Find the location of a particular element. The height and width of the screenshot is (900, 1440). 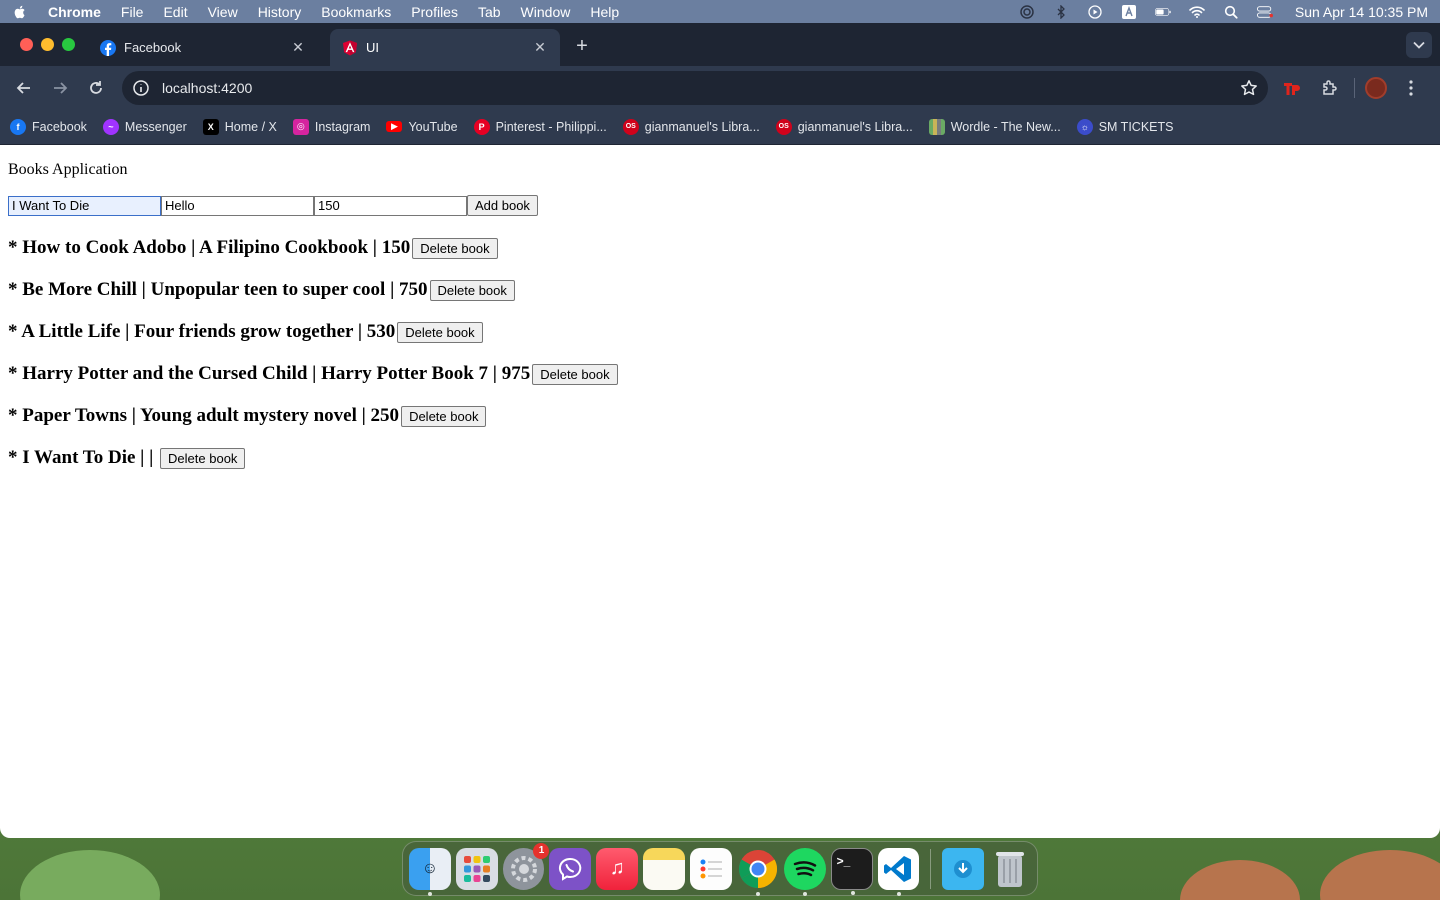

airdrop-icon is located at coordinates (1027, 11).